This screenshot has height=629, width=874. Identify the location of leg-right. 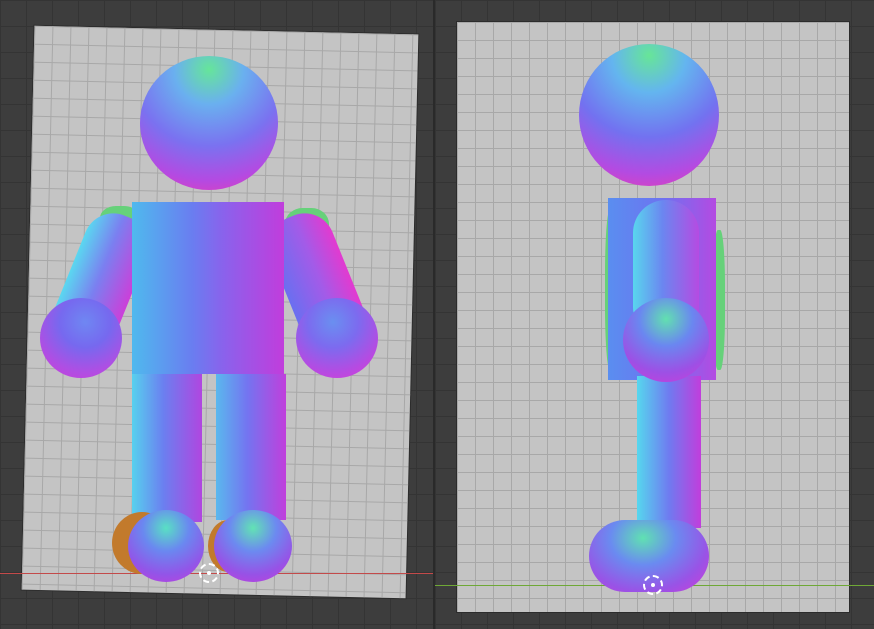
(251, 447).